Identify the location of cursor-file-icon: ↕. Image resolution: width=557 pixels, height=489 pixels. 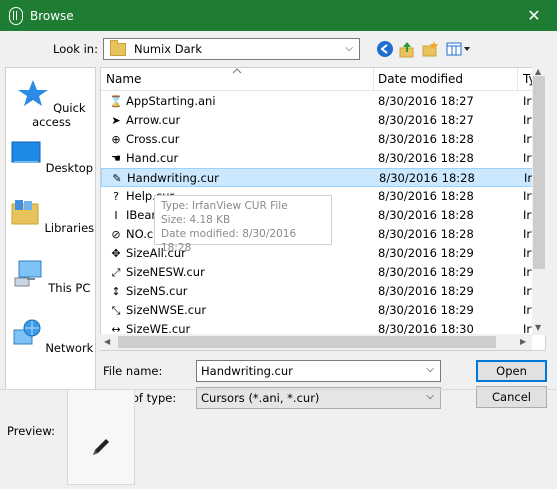
(116, 291).